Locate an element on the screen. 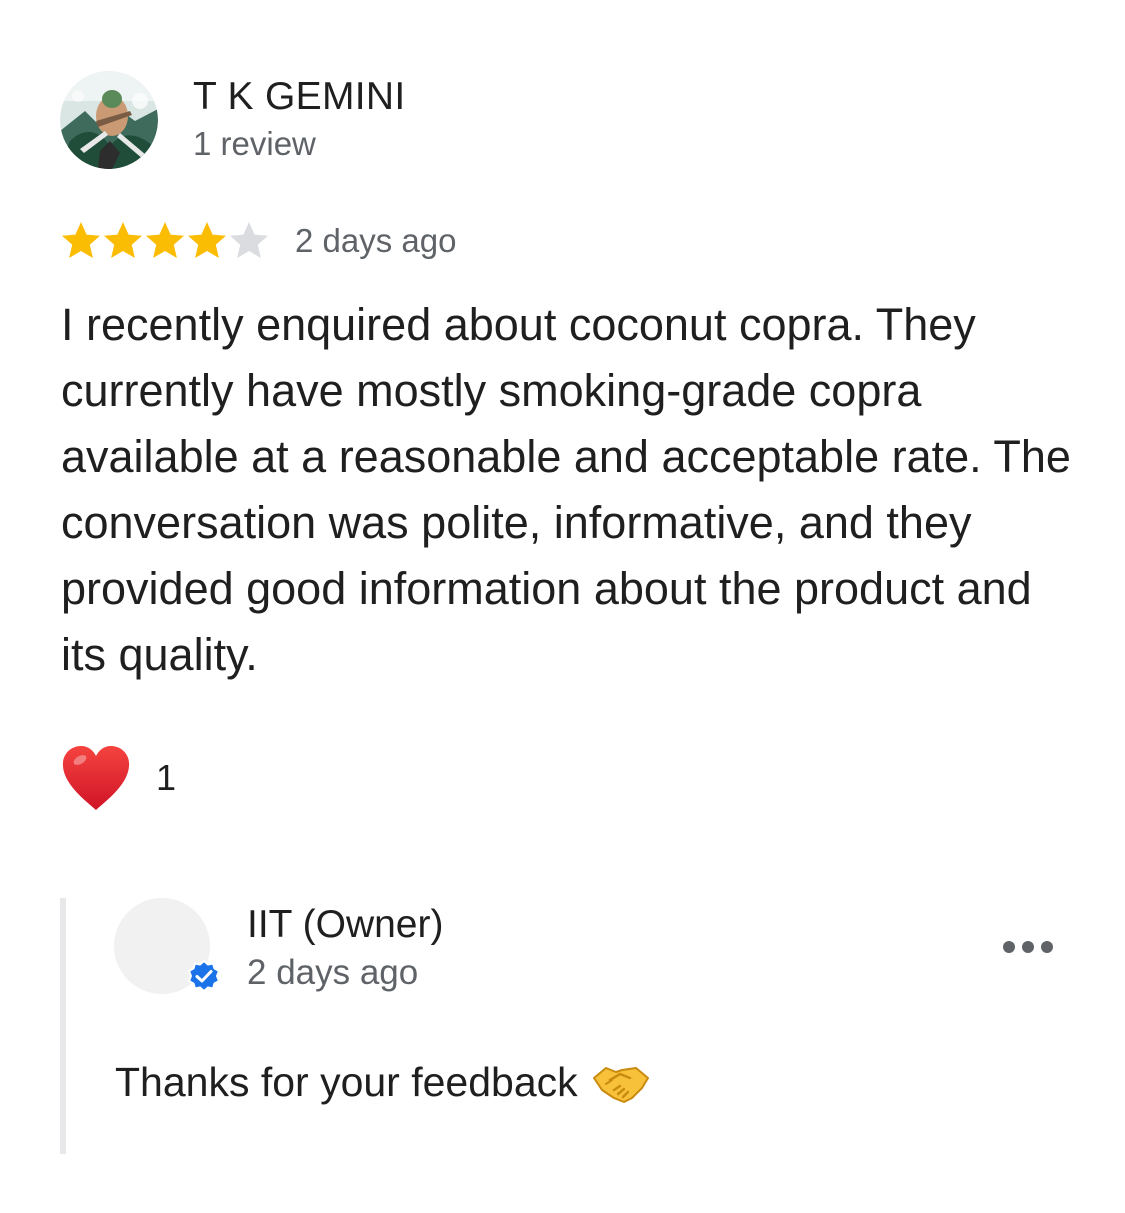 This screenshot has width=1125, height=1213. reviewer-avatar is located at coordinates (109, 120).